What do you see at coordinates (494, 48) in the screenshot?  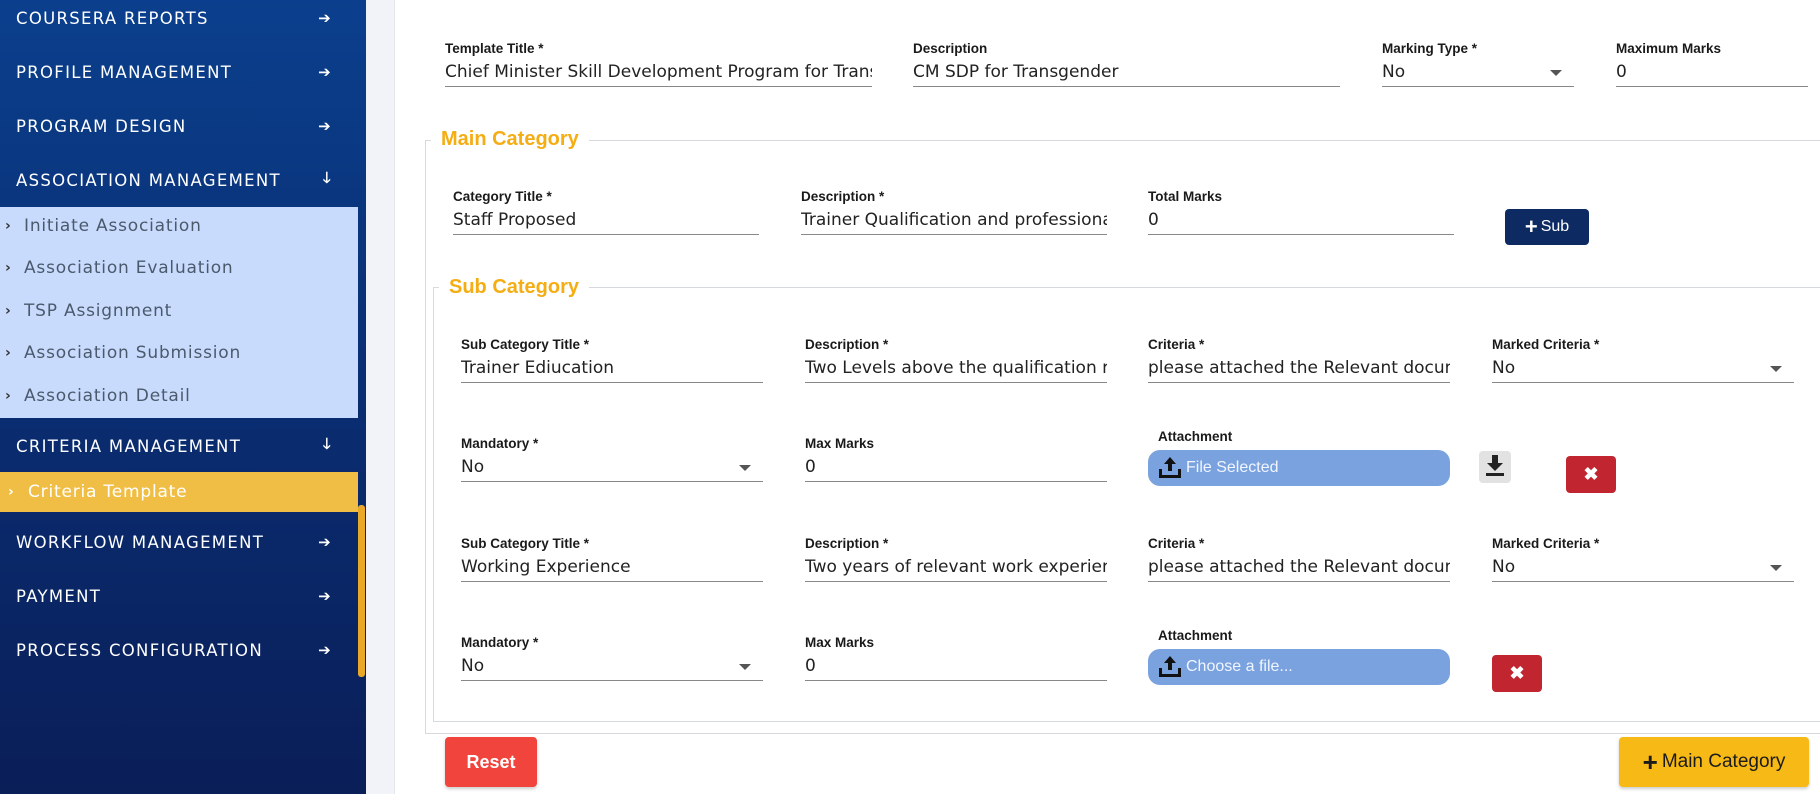 I see `field-label: Template Title *` at bounding box center [494, 48].